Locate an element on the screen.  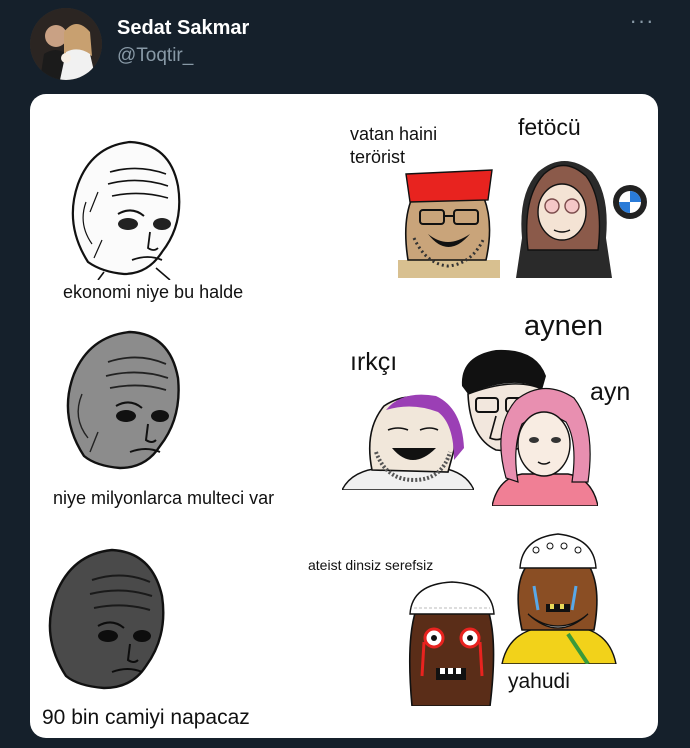
avatar is located at coordinates (66, 44).